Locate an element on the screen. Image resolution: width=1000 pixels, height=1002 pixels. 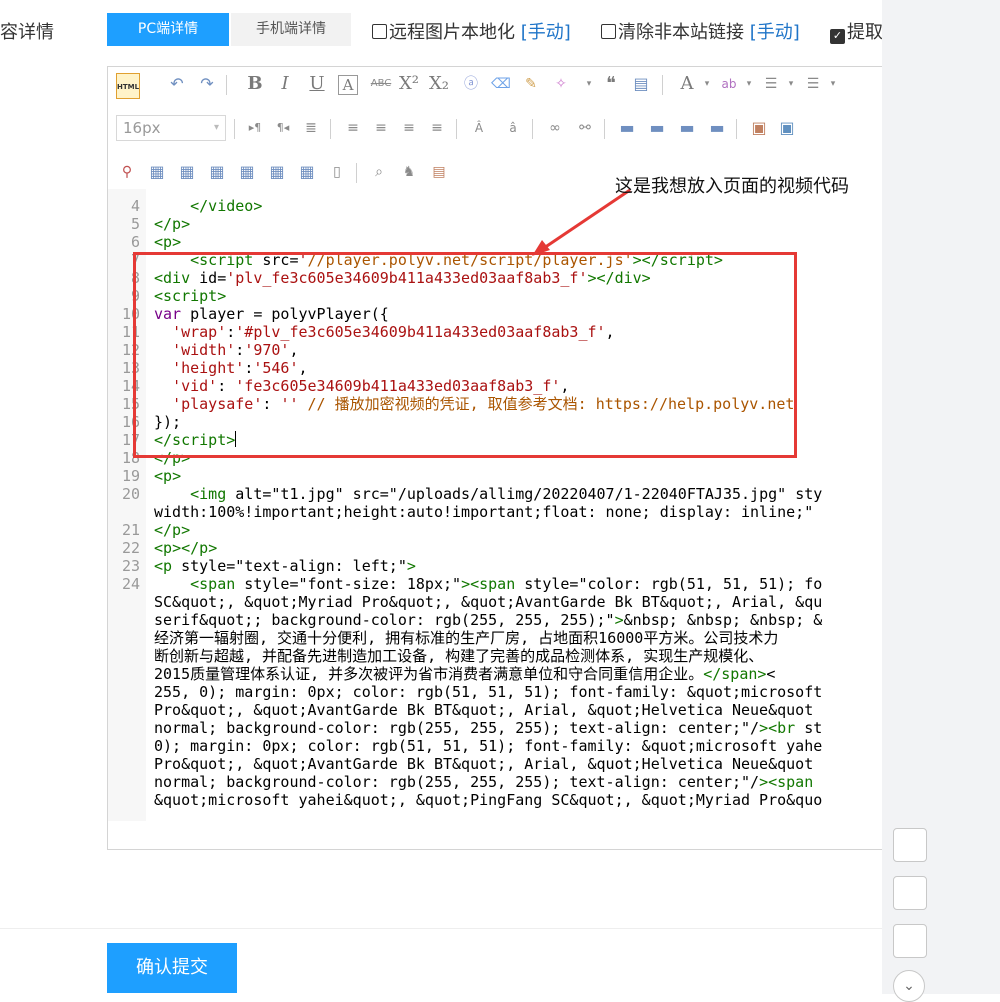
link-icon: ∞ is located at coordinates (555, 128).